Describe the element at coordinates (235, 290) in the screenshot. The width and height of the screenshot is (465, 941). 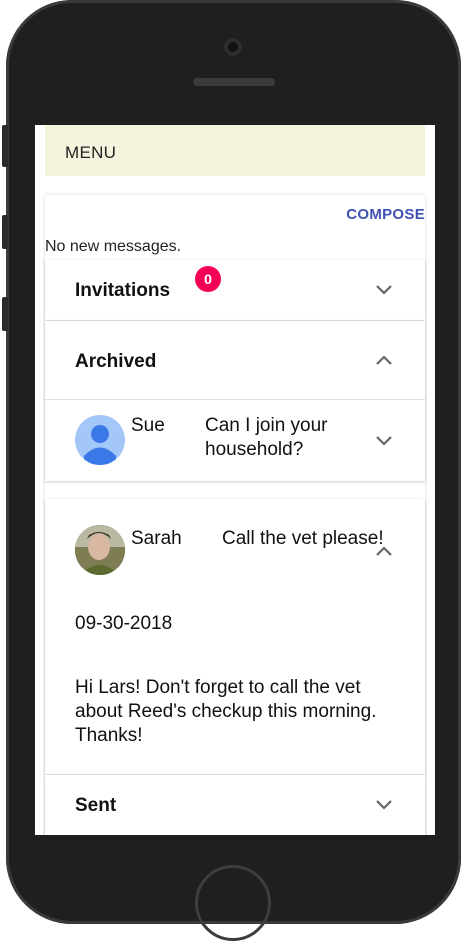
I see `invitations-panel: Invitations` at that location.